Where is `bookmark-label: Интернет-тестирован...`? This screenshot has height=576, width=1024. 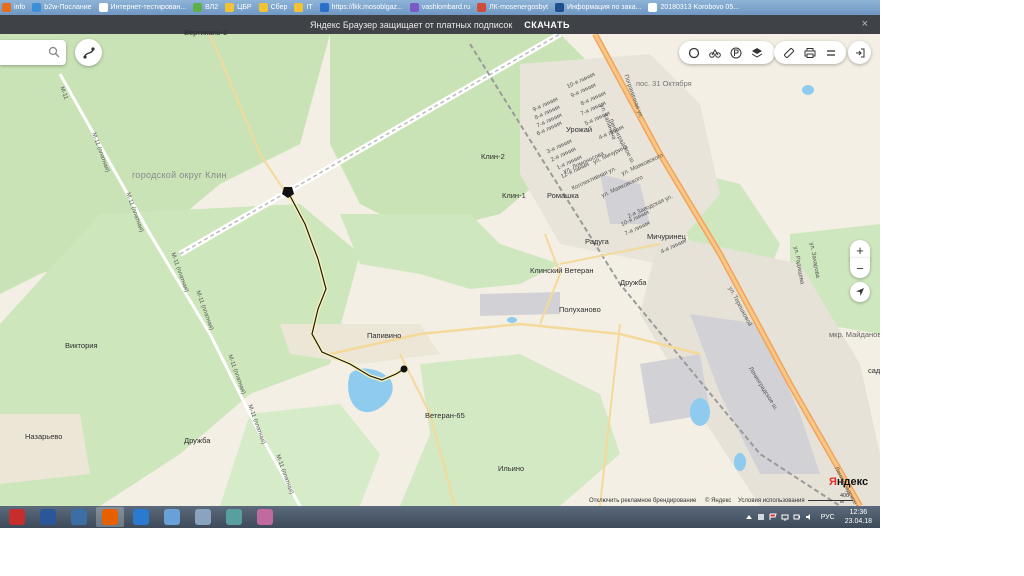
bookmark-label: Интернет-тестирован... is located at coordinates (148, 7).